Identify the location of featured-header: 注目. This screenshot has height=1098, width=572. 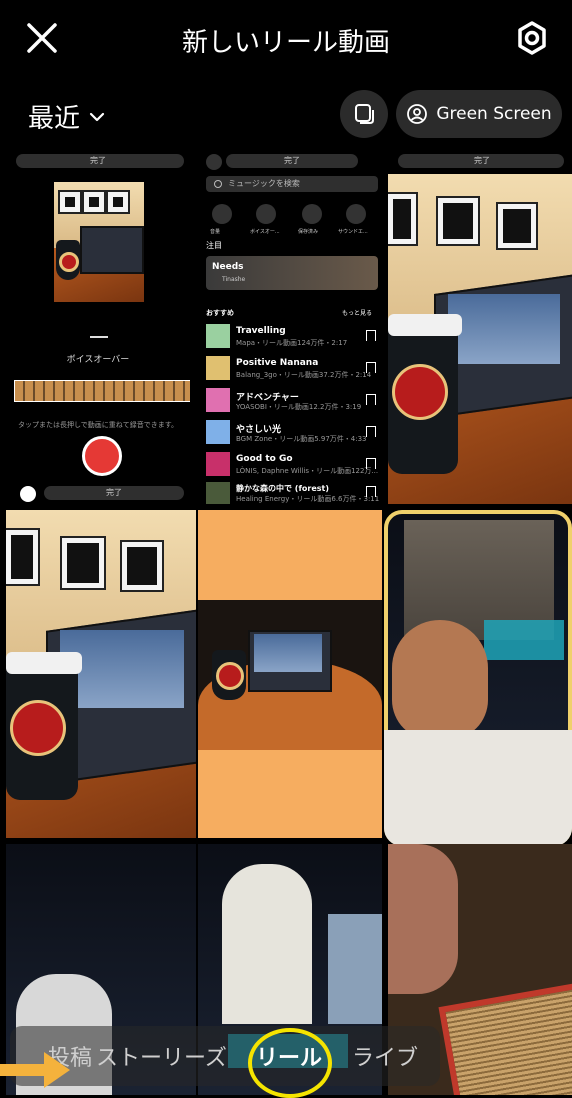
(214, 245).